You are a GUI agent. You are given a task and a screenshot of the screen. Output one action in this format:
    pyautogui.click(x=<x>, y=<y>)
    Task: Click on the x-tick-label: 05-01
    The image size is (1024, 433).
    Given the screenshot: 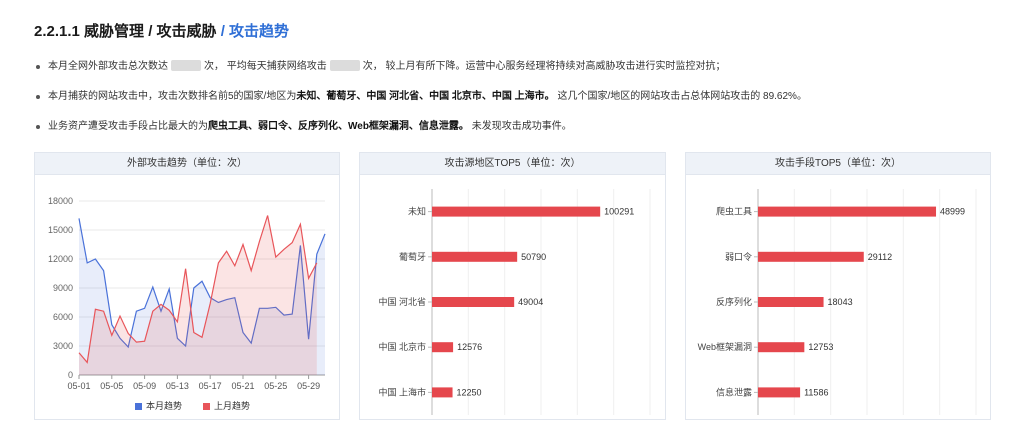 What is the action you would take?
    pyautogui.click(x=78, y=386)
    